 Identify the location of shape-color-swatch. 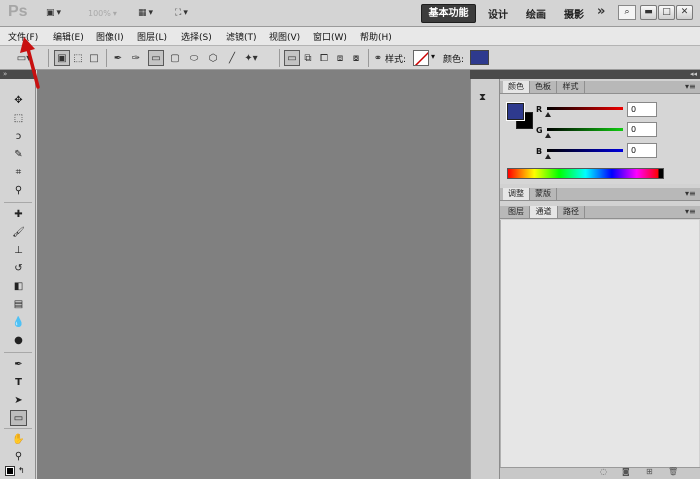
(479, 57).